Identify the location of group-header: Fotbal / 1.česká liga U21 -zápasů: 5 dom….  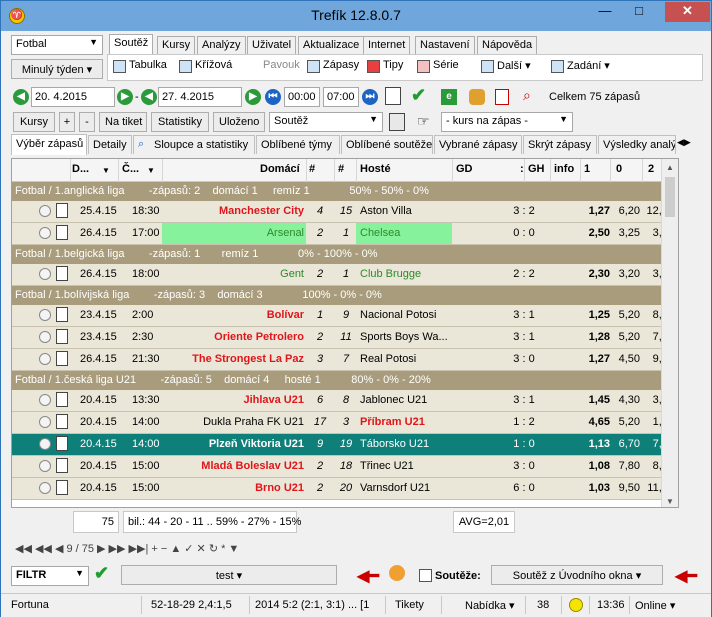
(345, 380).